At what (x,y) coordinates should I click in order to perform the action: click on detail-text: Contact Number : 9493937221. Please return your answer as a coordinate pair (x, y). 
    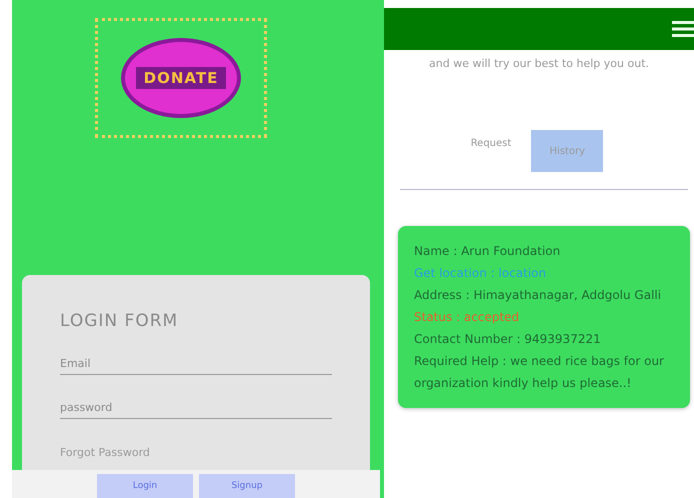
    Looking at the image, I should click on (507, 339).